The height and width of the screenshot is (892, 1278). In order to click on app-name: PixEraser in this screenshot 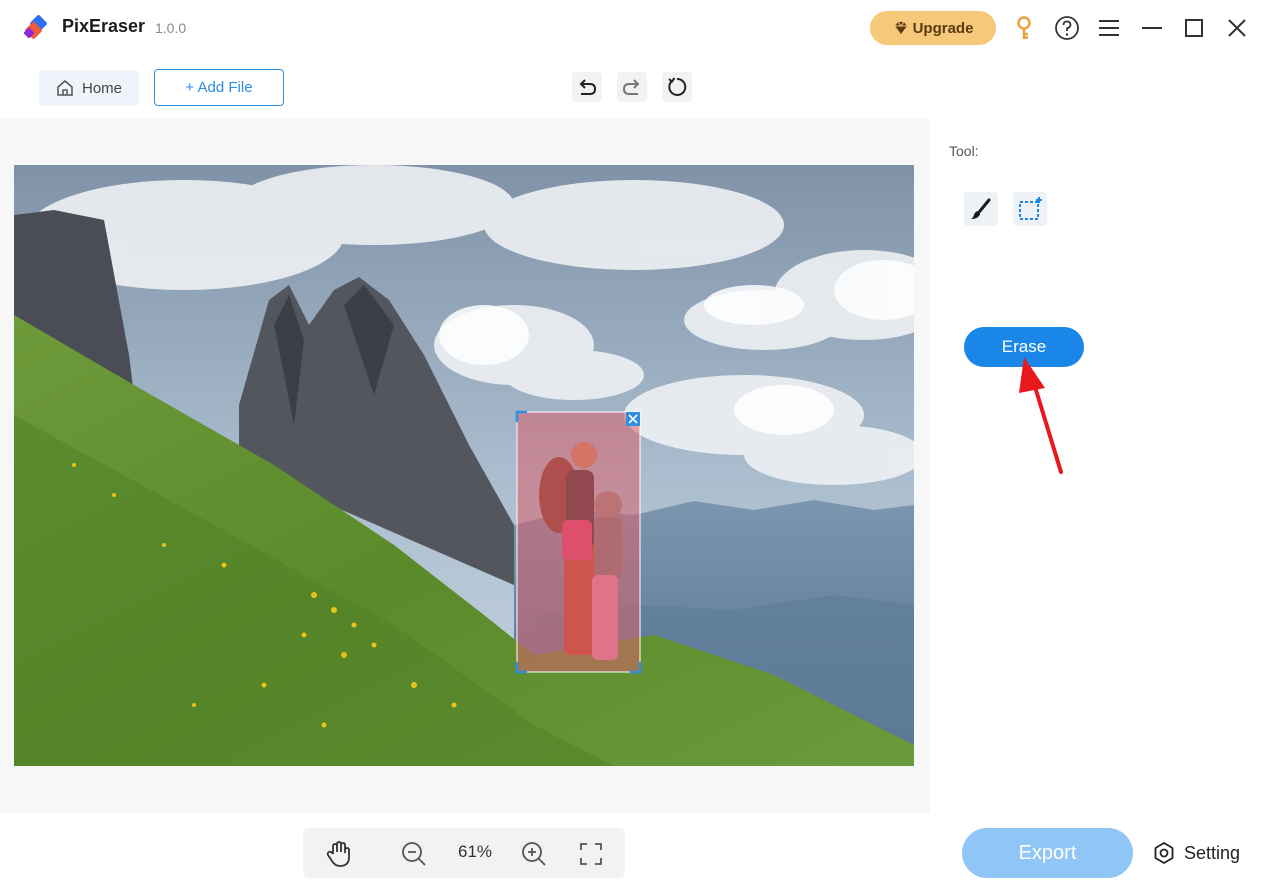, I will do `click(104, 26)`.